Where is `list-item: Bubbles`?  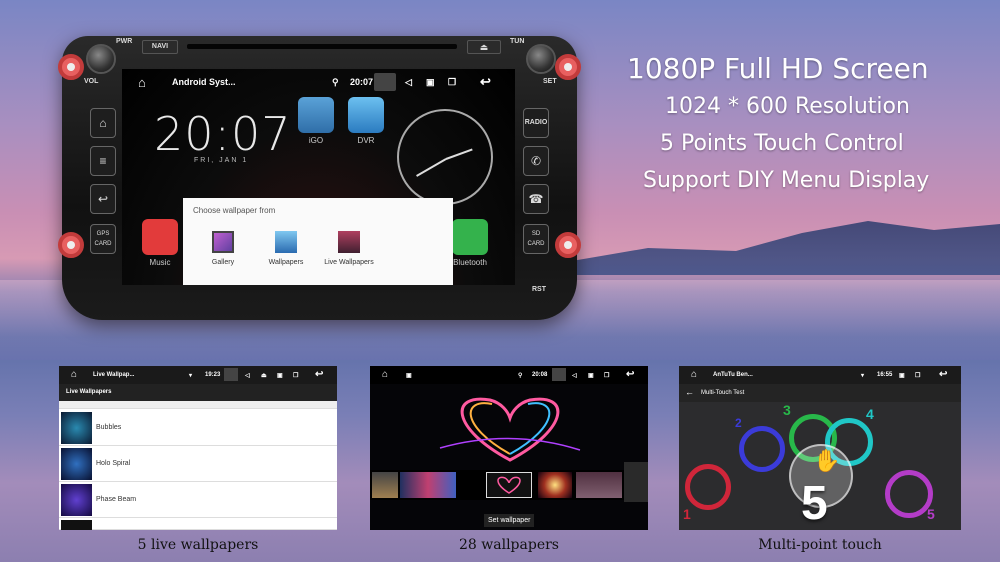
list-item: Bubbles is located at coordinates (198, 428).